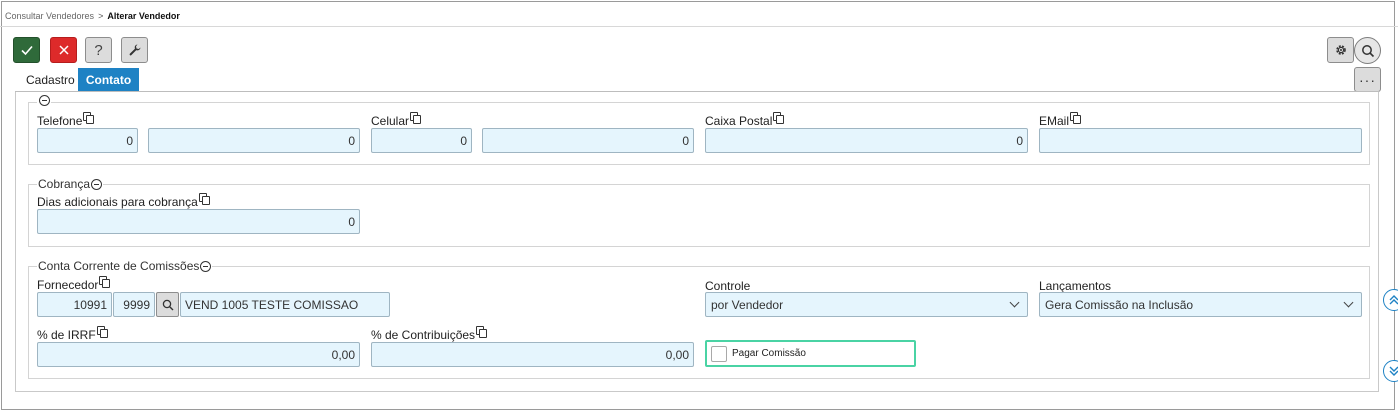 The width and height of the screenshot is (1398, 413). Describe the element at coordinates (747, 304) in the screenshot. I see `controle-selected-value: por Vendedor` at that location.